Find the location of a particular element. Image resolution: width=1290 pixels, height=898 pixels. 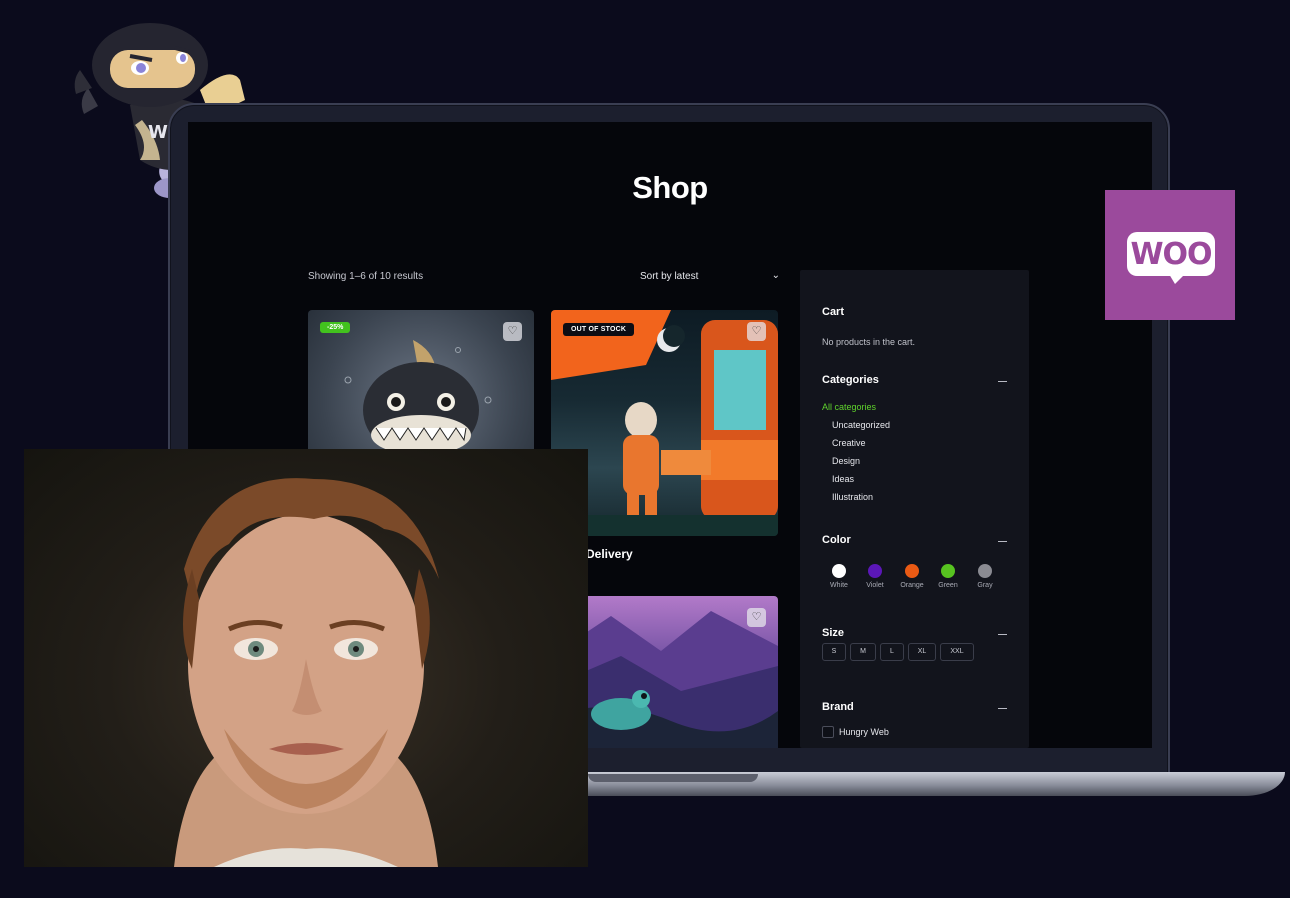

brand-label: Hungry Web is located at coordinates (864, 732).